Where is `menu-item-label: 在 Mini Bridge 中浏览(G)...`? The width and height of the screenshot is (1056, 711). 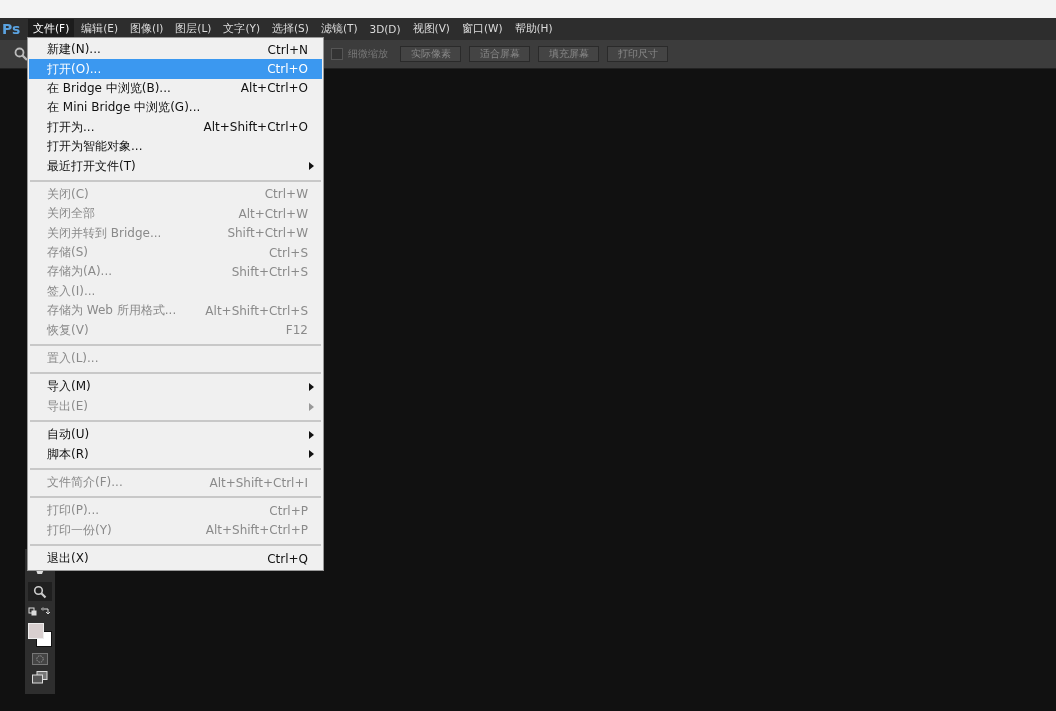 menu-item-label: 在 Mini Bridge 中浏览(G)... is located at coordinates (124, 108).